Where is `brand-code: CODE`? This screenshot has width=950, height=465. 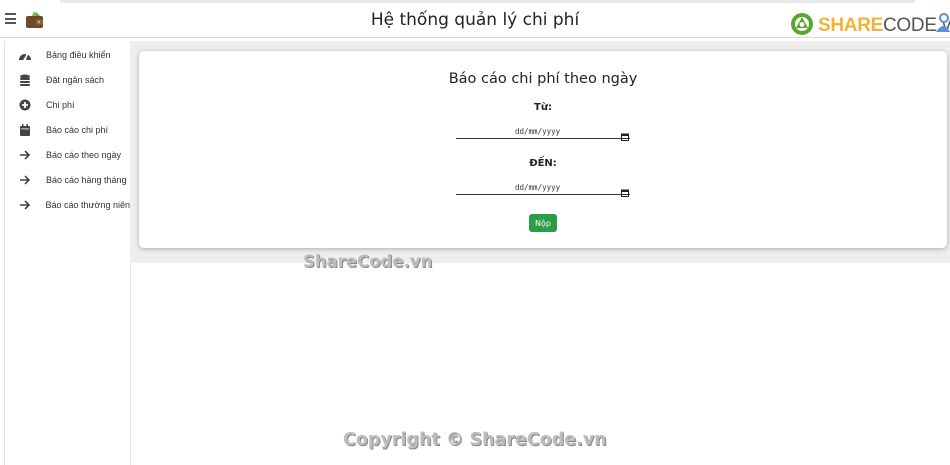 brand-code: CODE is located at coordinates (910, 25).